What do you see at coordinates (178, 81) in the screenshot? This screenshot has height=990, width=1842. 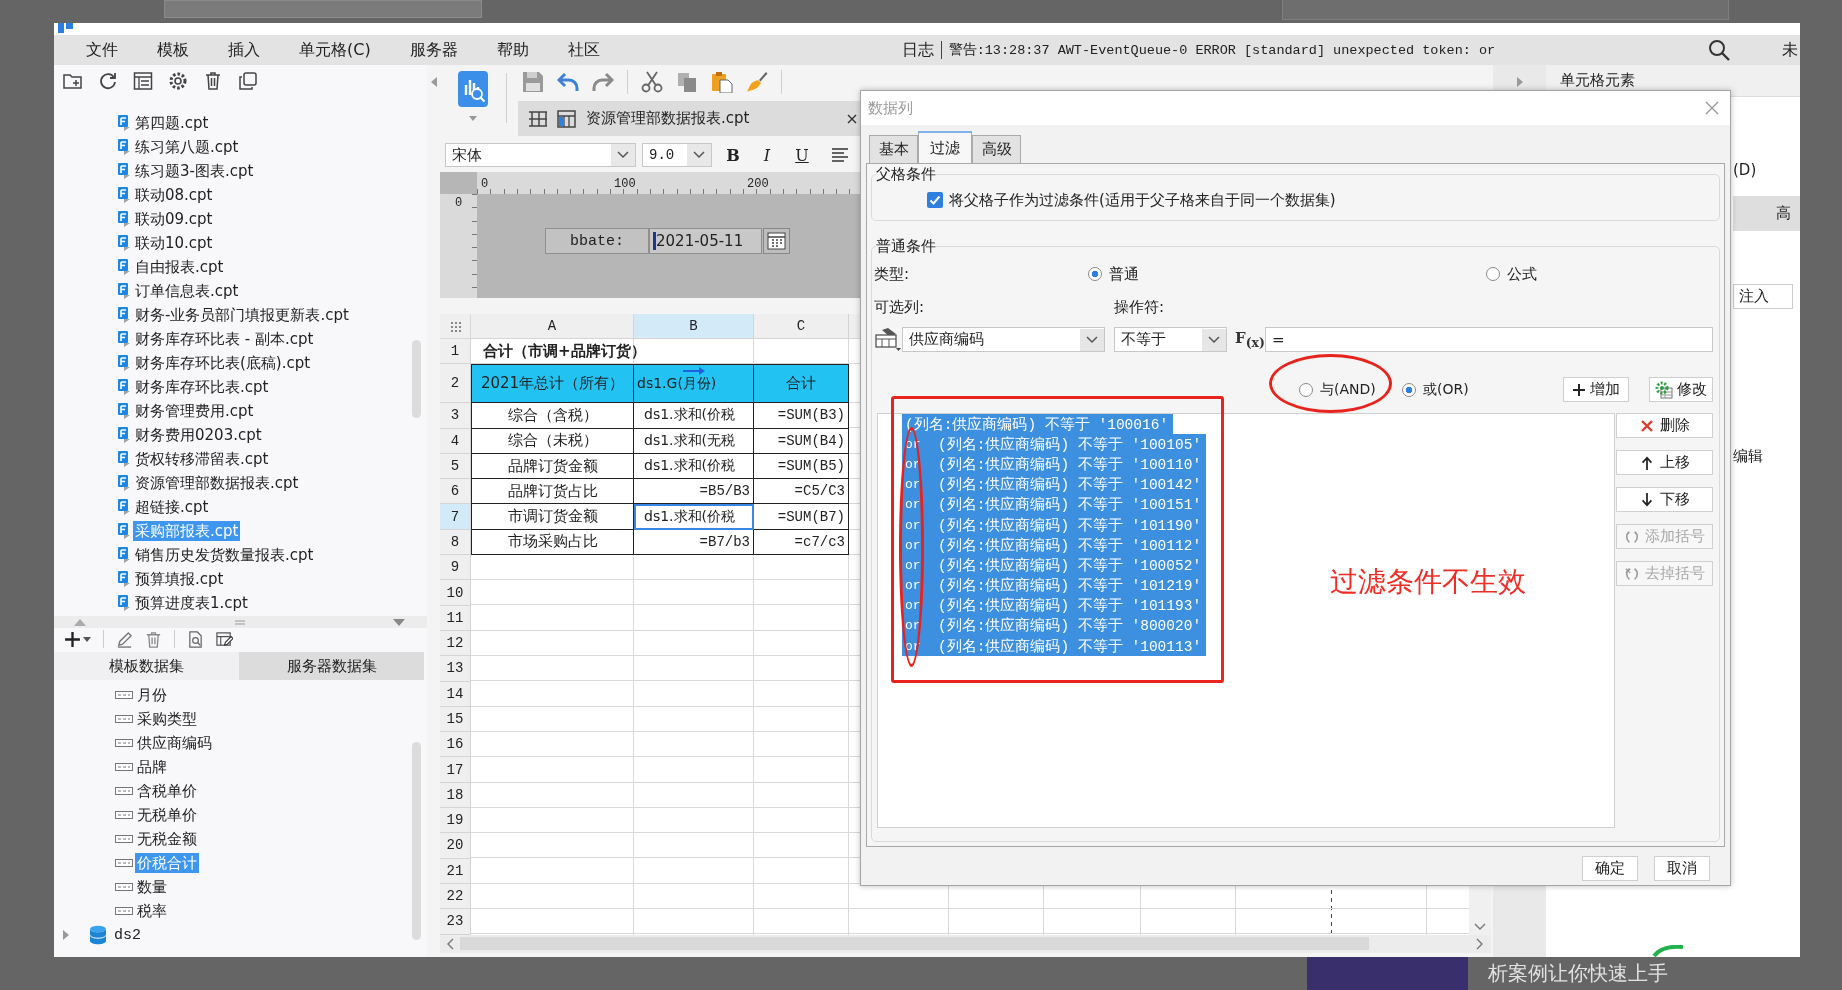 I see `gear-icon` at bounding box center [178, 81].